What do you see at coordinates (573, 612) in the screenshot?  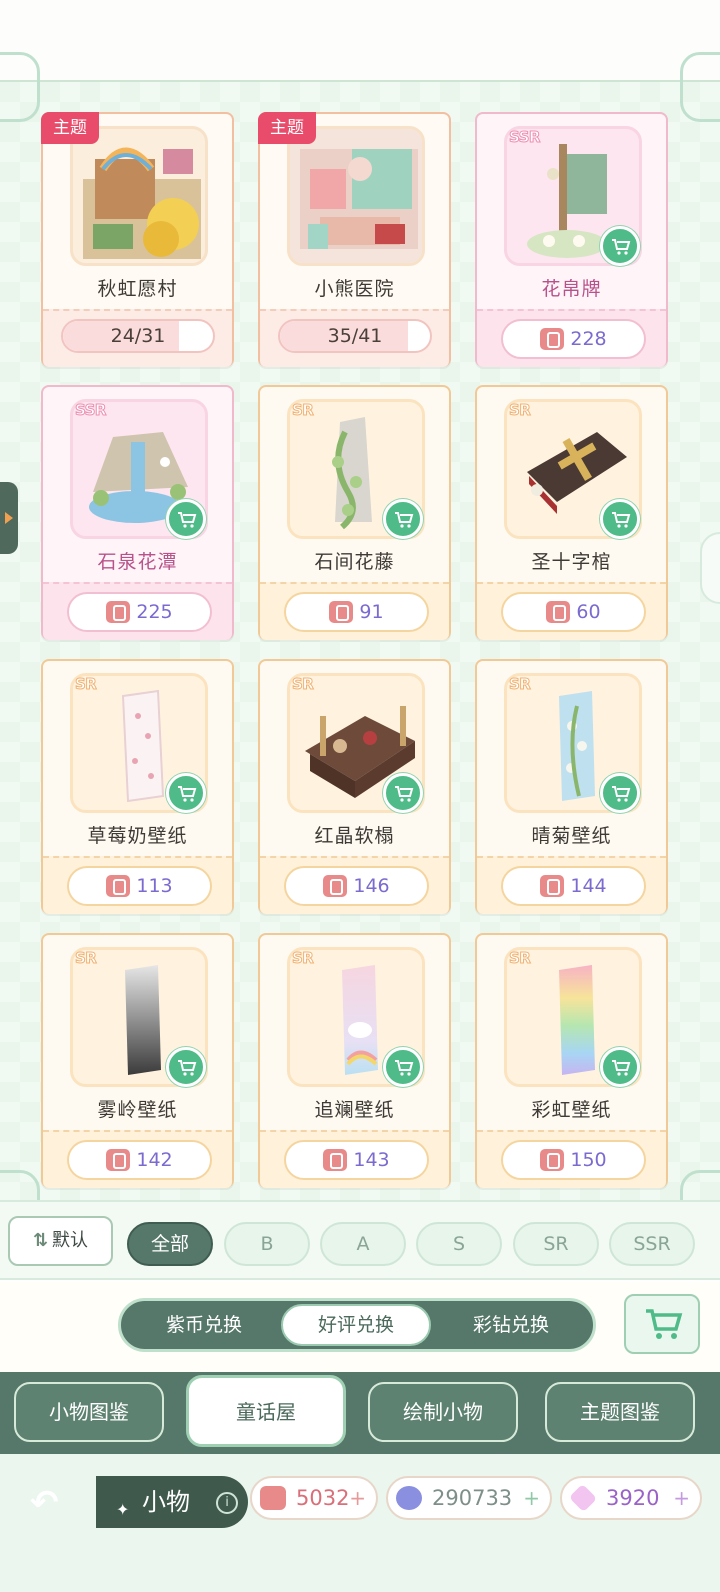 I see `like-count-pill: 60` at bounding box center [573, 612].